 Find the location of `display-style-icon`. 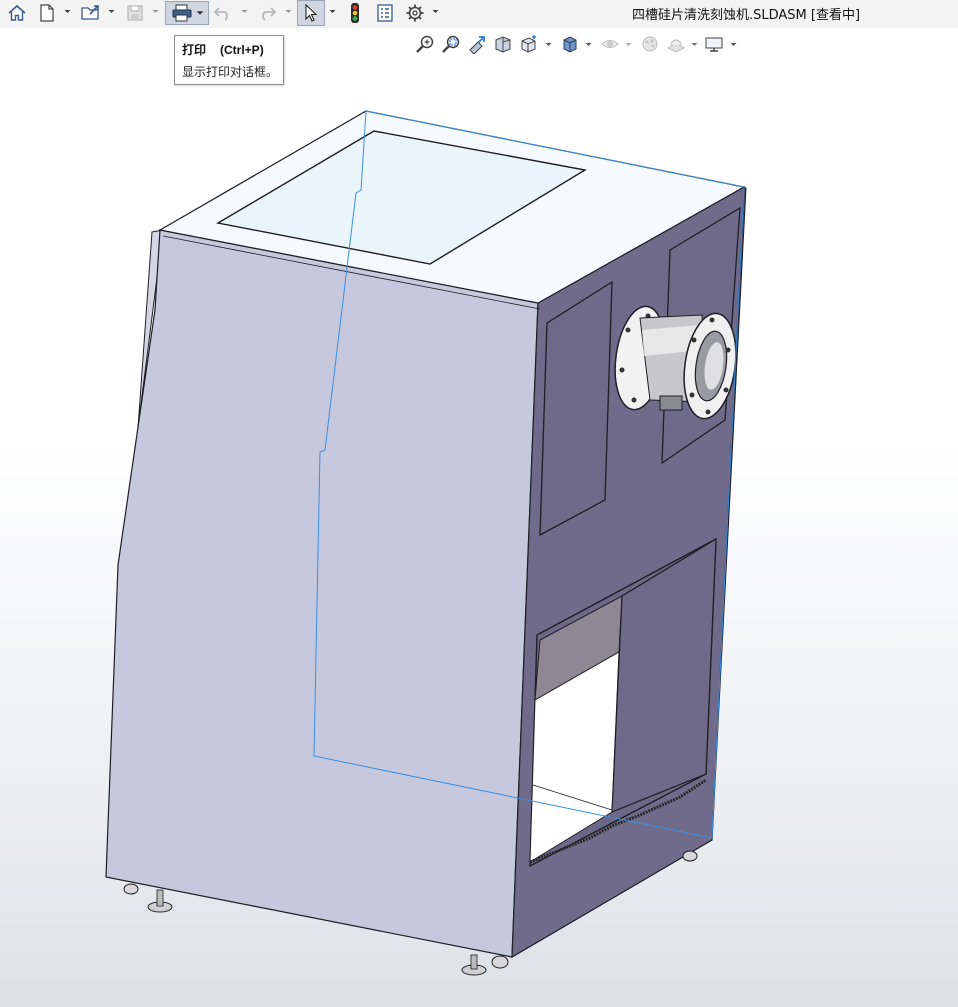

display-style-icon is located at coordinates (570, 44).